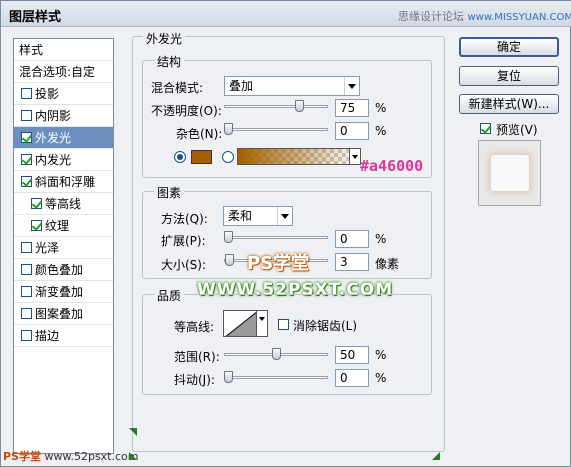  I want to click on contour-picker, so click(240, 323).